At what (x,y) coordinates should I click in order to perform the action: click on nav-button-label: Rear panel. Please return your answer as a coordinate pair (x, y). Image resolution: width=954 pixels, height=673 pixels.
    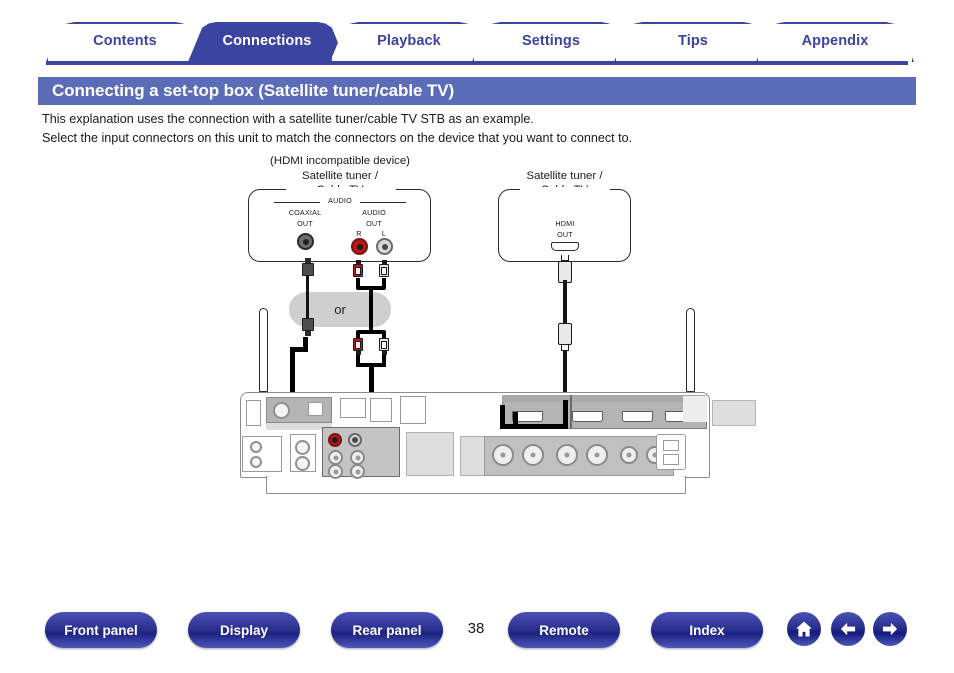
    Looking at the image, I should click on (387, 630).